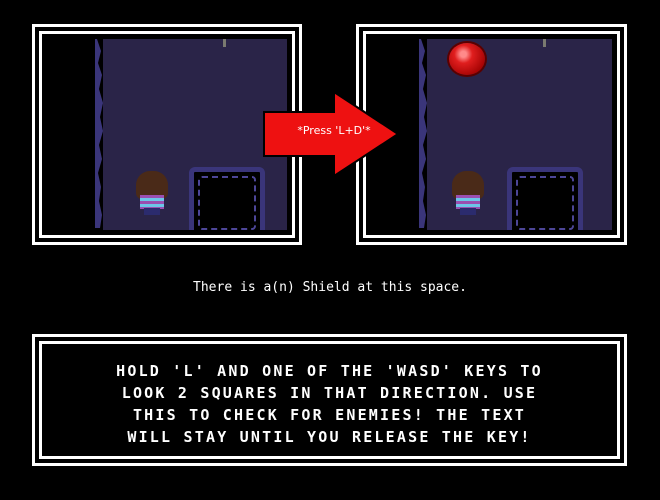 Image resolution: width=660 pixels, height=500 pixels. Describe the element at coordinates (491, 134) in the screenshot. I see `after-scene` at that location.